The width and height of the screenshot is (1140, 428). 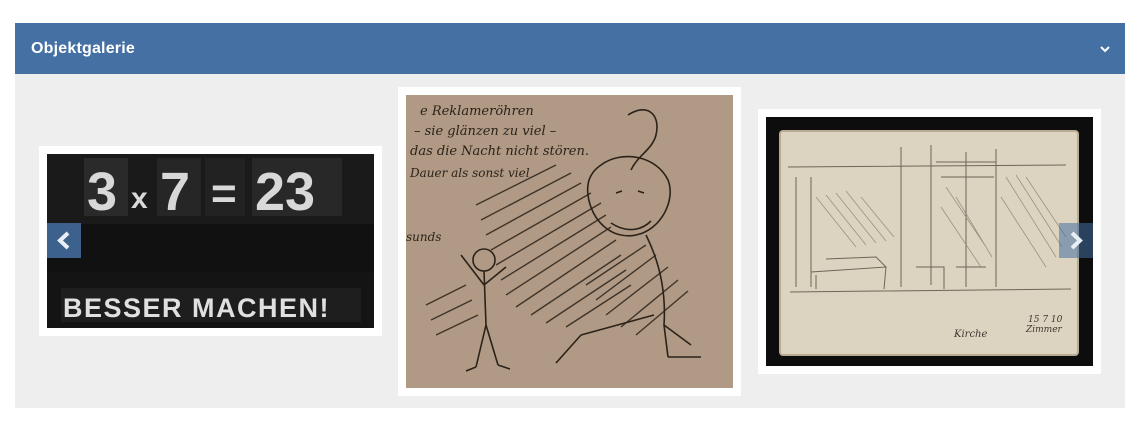 I want to click on chevron-down-icon, so click(x=1105, y=49).